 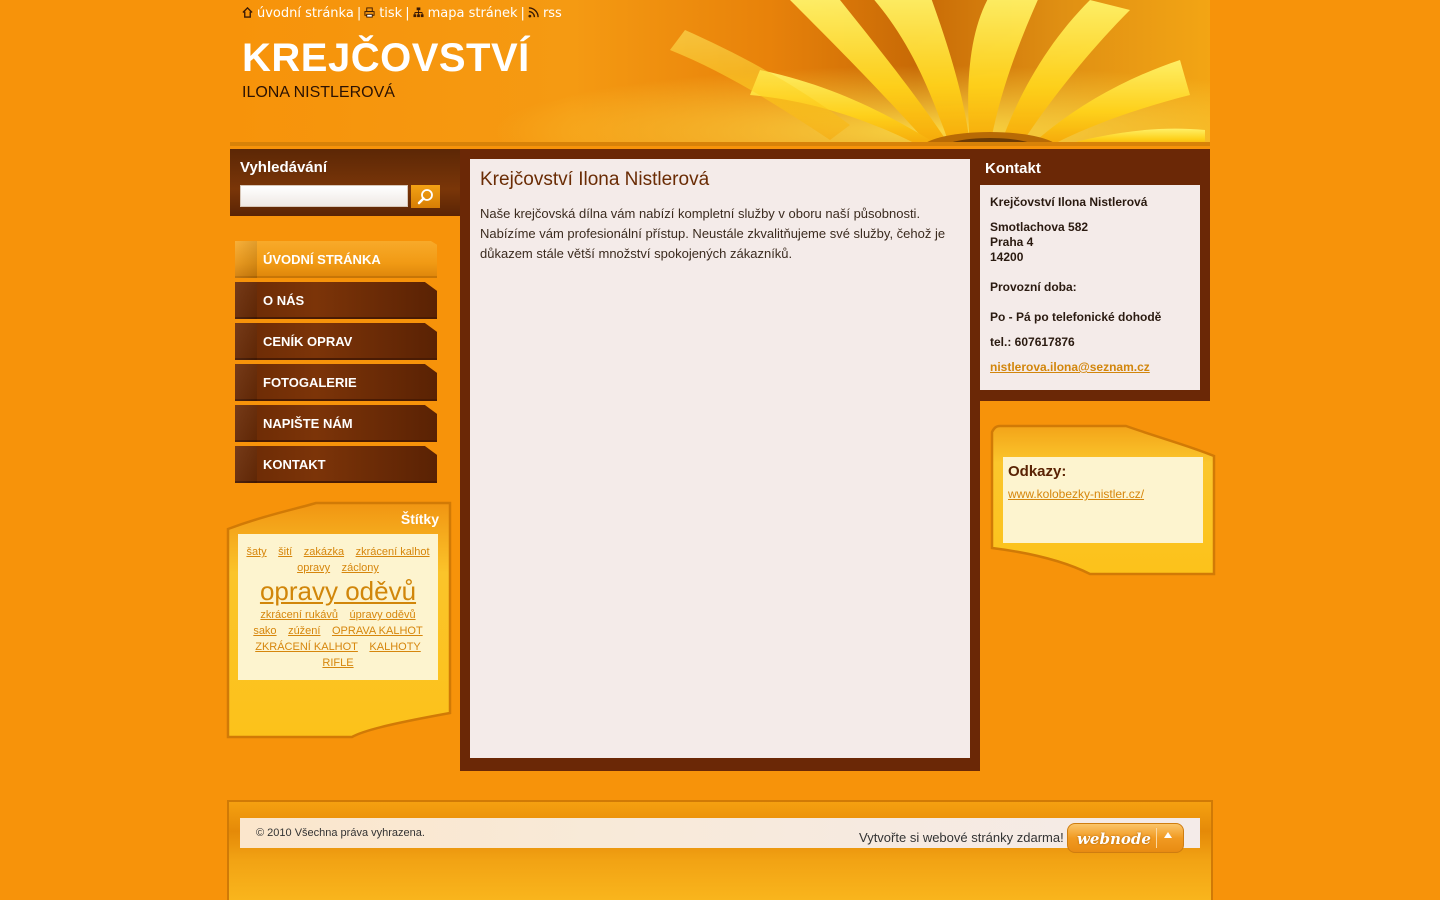 I want to click on search-panel: Vyhledávání, so click(x=345, y=182).